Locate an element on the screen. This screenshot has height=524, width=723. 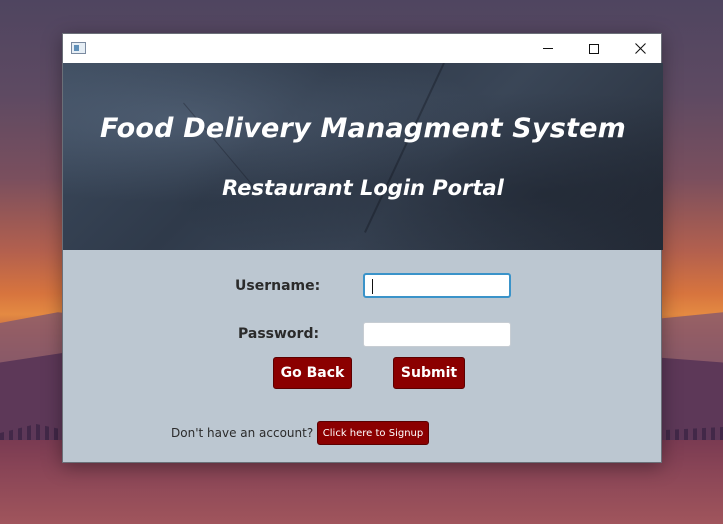
signup-button: Click here to Signup is located at coordinates (373, 433).